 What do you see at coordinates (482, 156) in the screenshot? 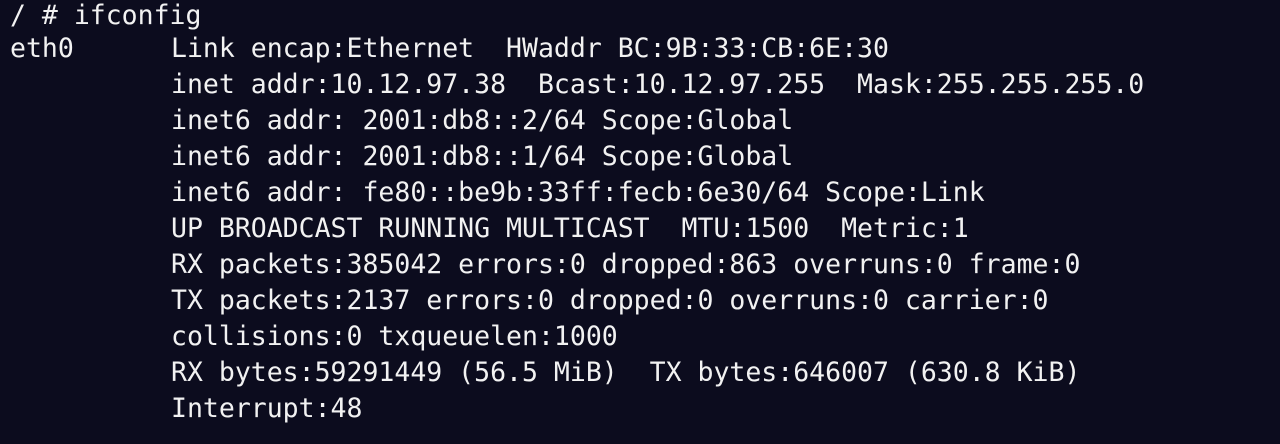
I see `inet6-addr-line: inet6 addr: 2001:db8::1/64 Scope:Global` at bounding box center [482, 156].